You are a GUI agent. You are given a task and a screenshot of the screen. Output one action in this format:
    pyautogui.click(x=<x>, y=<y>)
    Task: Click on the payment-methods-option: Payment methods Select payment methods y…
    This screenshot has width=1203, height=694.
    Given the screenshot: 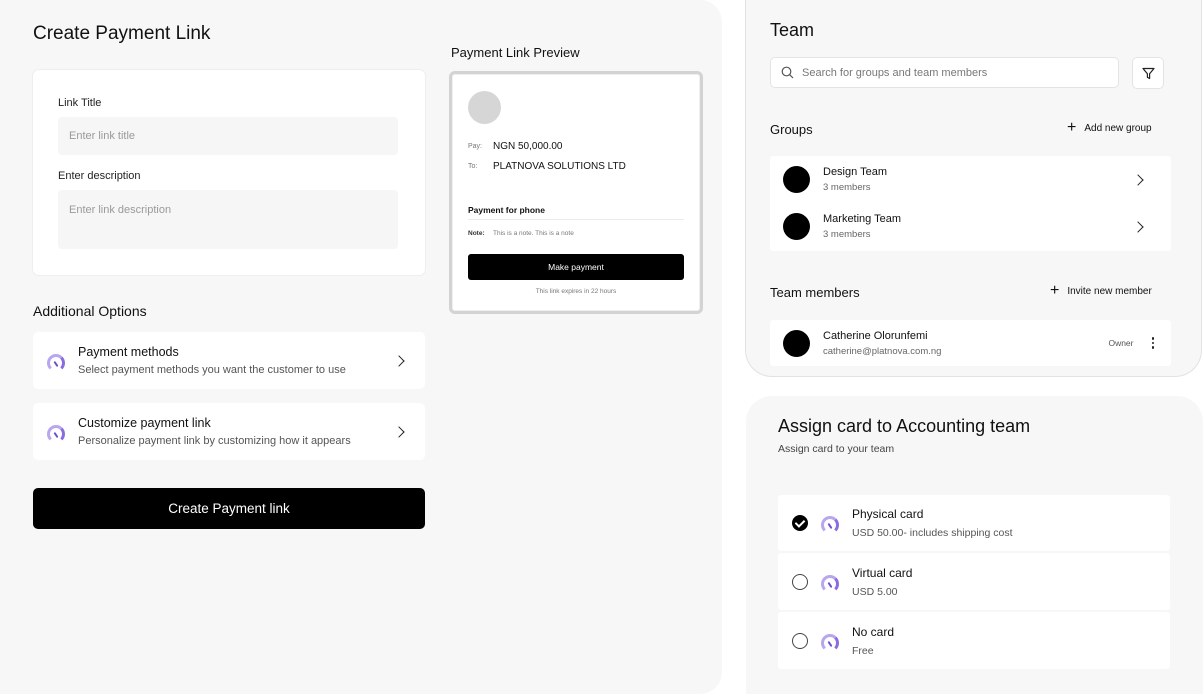 What is the action you would take?
    pyautogui.click(x=229, y=360)
    